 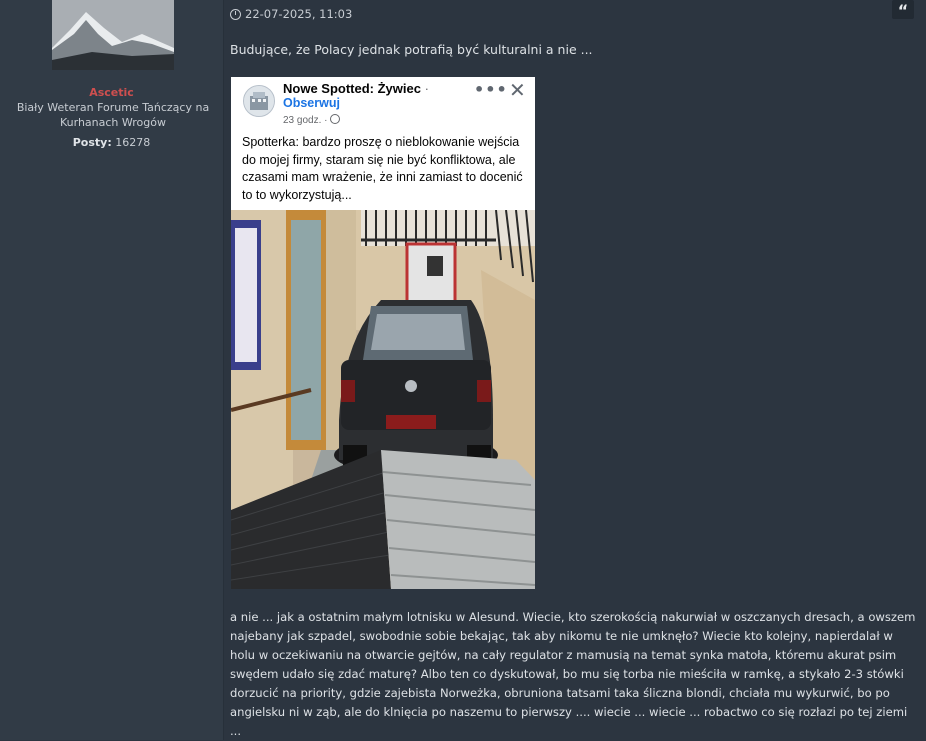 I want to click on post-meta: 23 godz. ·, so click(x=312, y=120).